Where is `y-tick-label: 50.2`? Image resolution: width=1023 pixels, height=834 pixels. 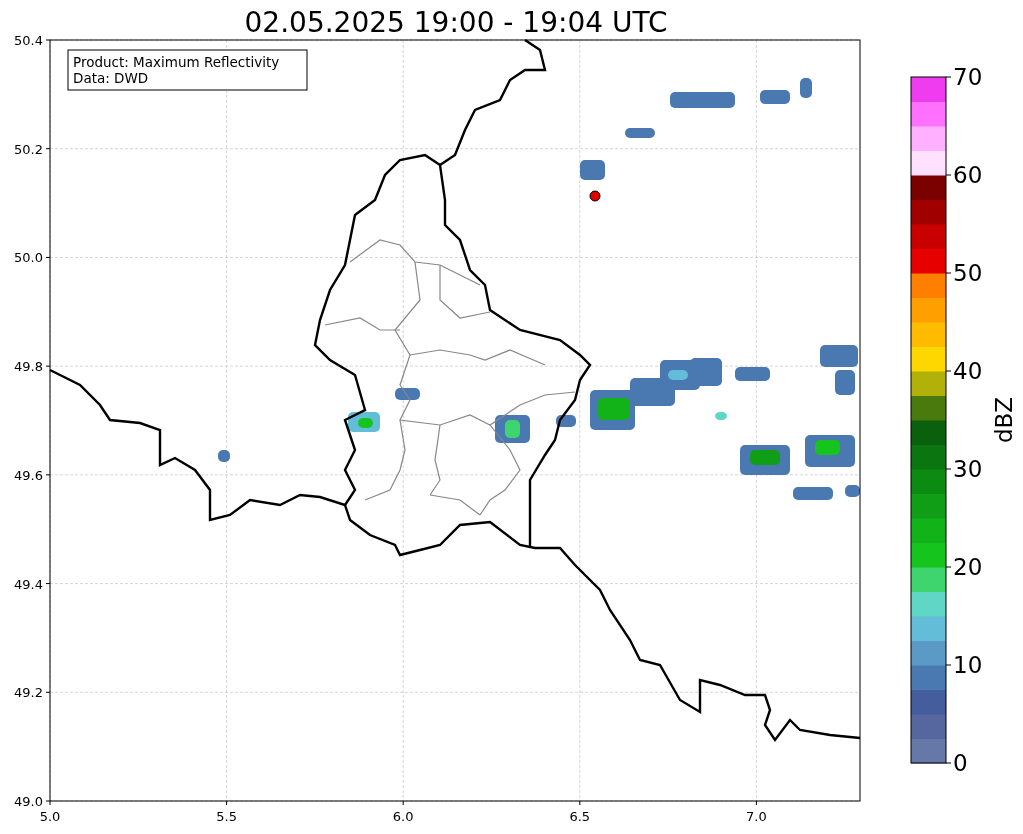
y-tick-label: 50.2 is located at coordinates (28, 149).